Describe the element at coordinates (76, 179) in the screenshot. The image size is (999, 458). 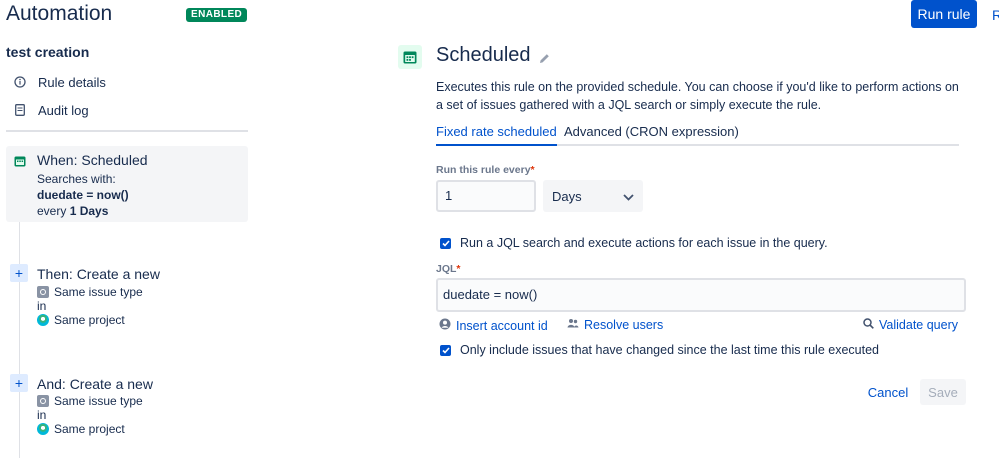
I see `trigger-searches-with: Searches with:` at that location.